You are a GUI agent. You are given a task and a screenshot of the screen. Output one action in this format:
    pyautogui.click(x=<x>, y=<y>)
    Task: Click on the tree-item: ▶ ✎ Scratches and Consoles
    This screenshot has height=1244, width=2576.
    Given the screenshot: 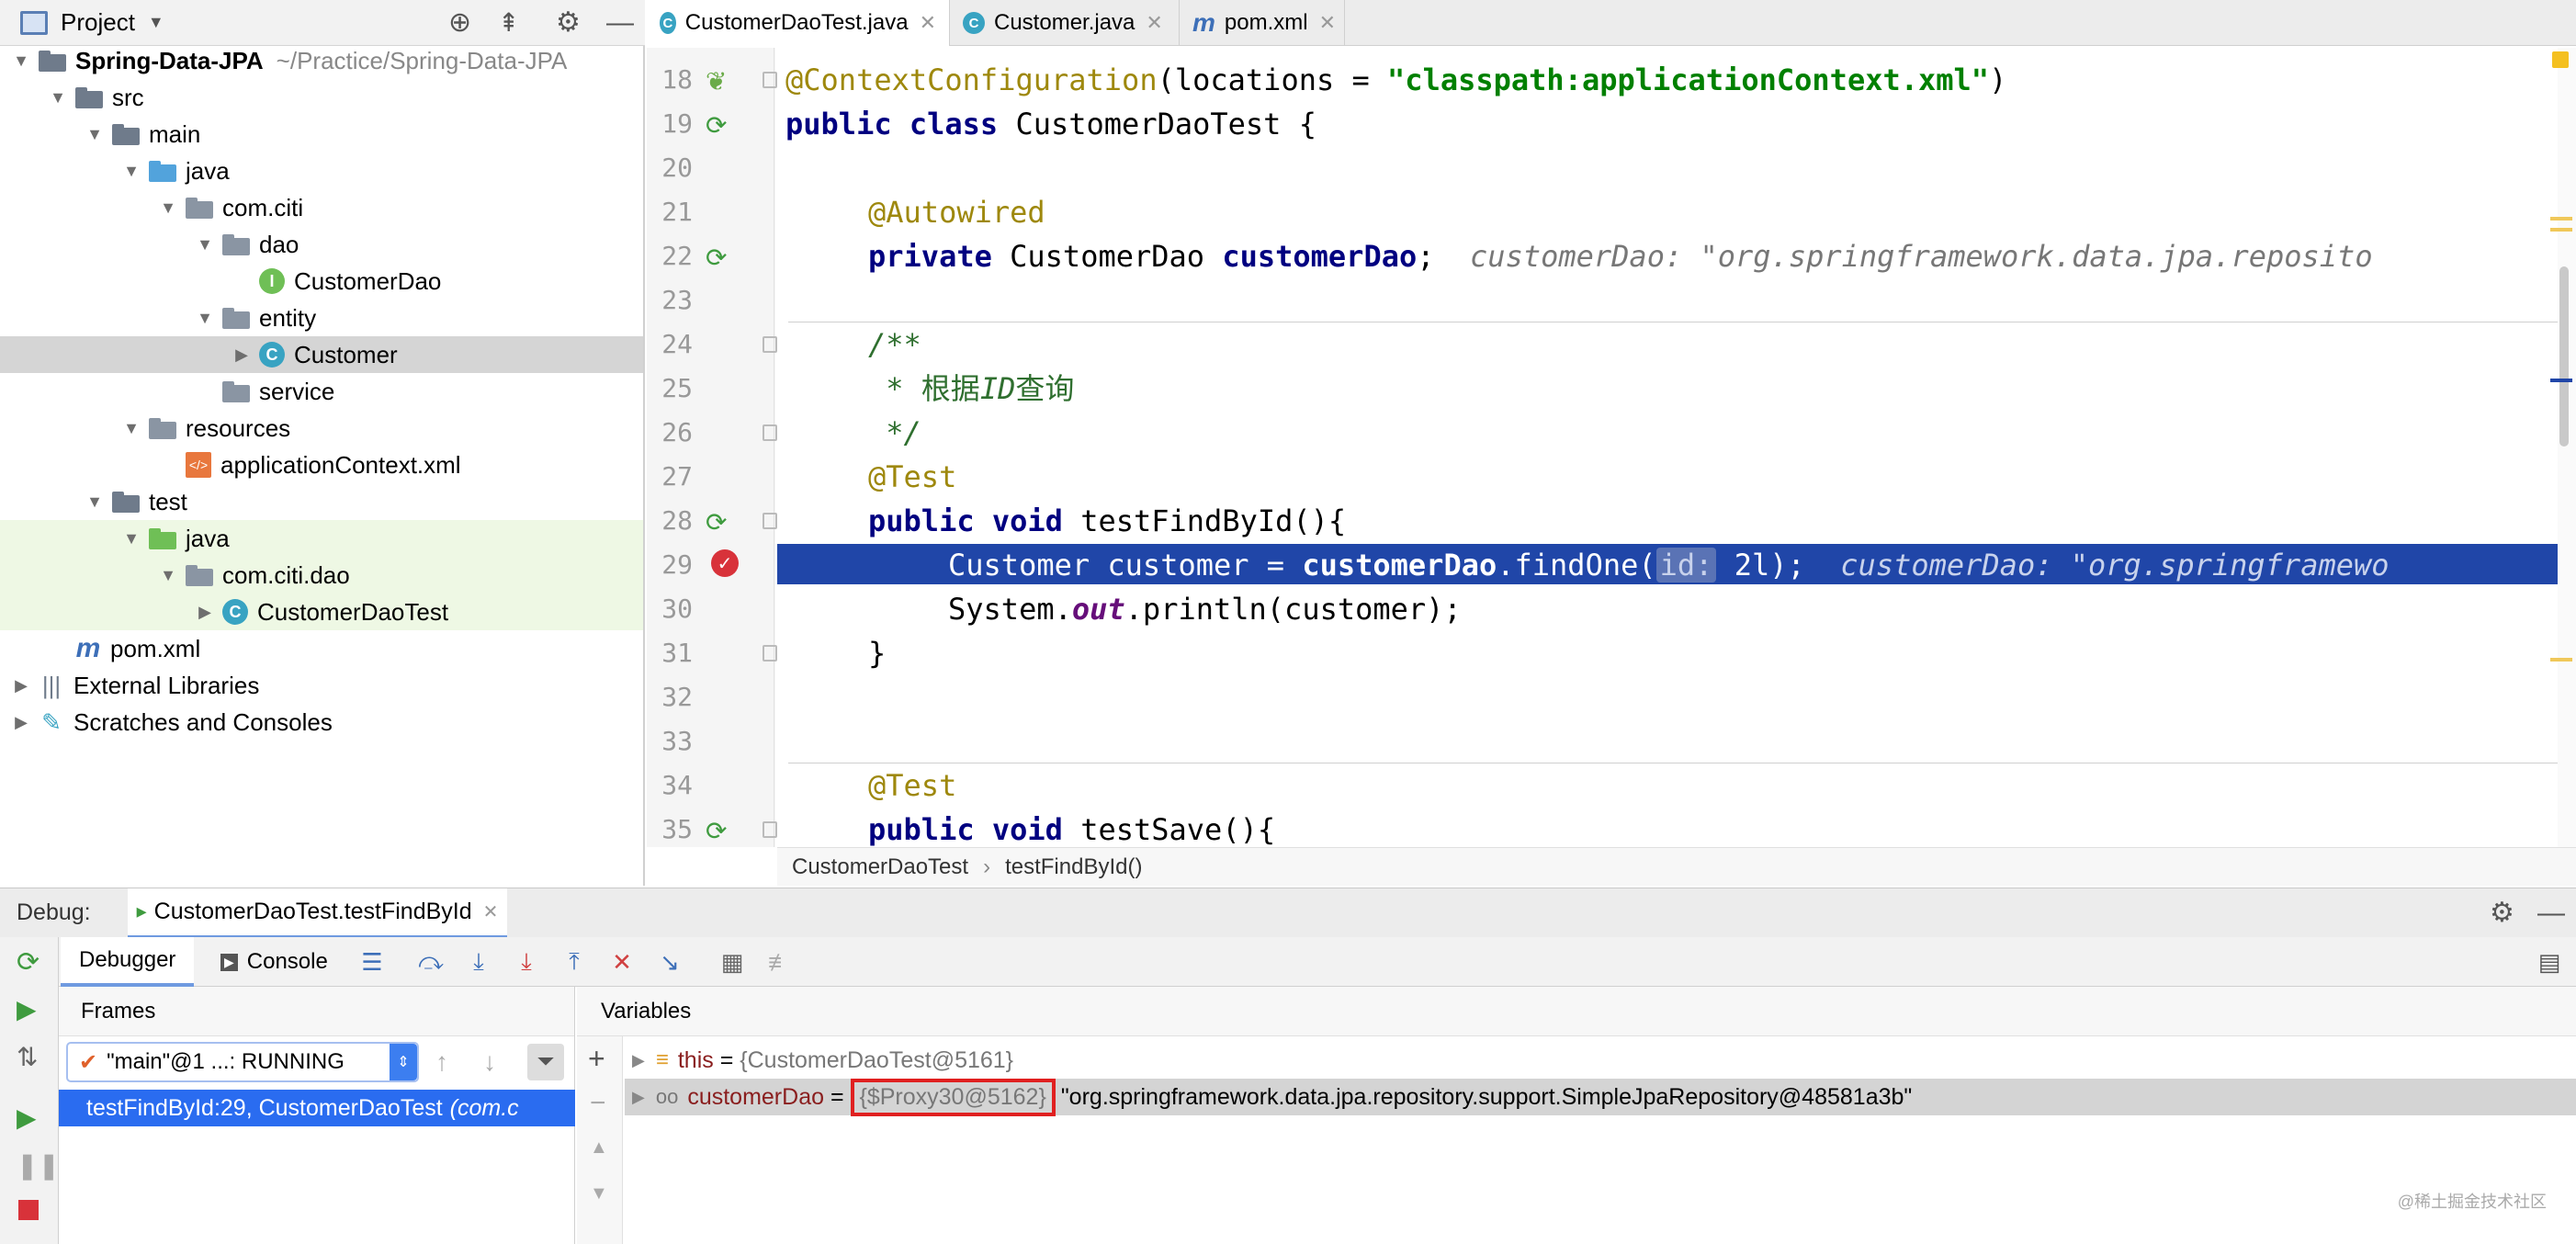 What is the action you would take?
    pyautogui.click(x=321, y=722)
    